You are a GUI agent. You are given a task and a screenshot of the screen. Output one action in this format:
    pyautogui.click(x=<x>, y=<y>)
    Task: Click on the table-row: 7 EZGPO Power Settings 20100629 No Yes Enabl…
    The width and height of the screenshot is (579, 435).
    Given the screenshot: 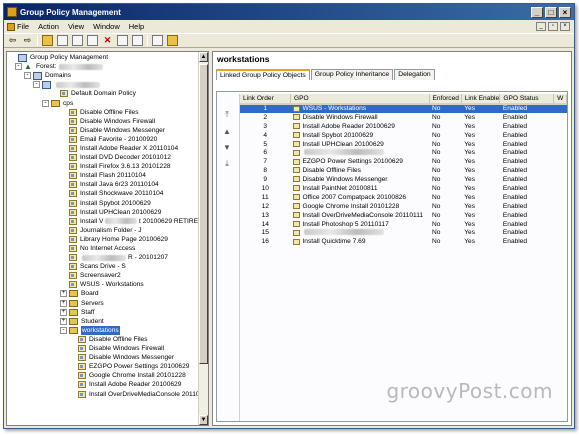 What is the action you would take?
    pyautogui.click(x=403, y=161)
    